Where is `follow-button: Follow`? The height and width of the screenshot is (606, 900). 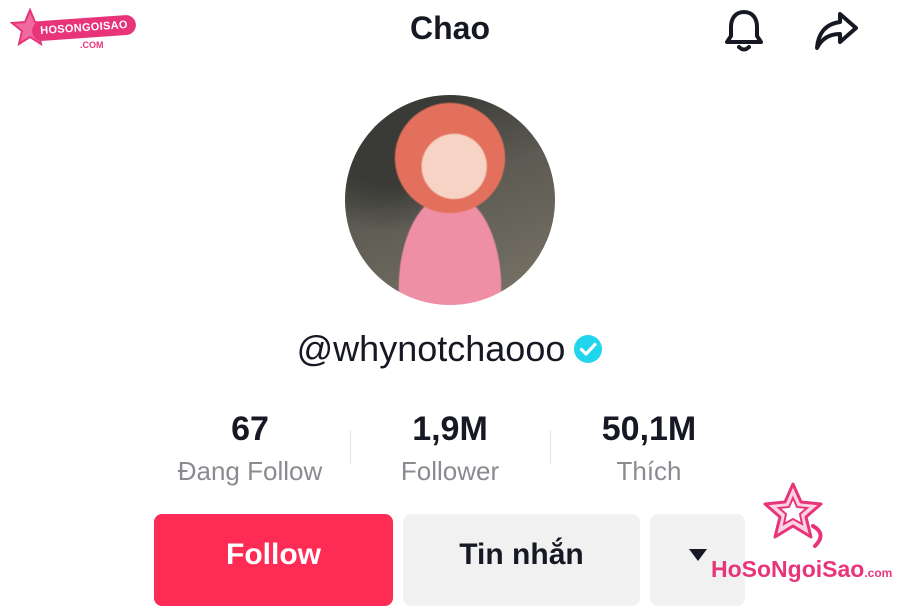
follow-button: Follow is located at coordinates (273, 560).